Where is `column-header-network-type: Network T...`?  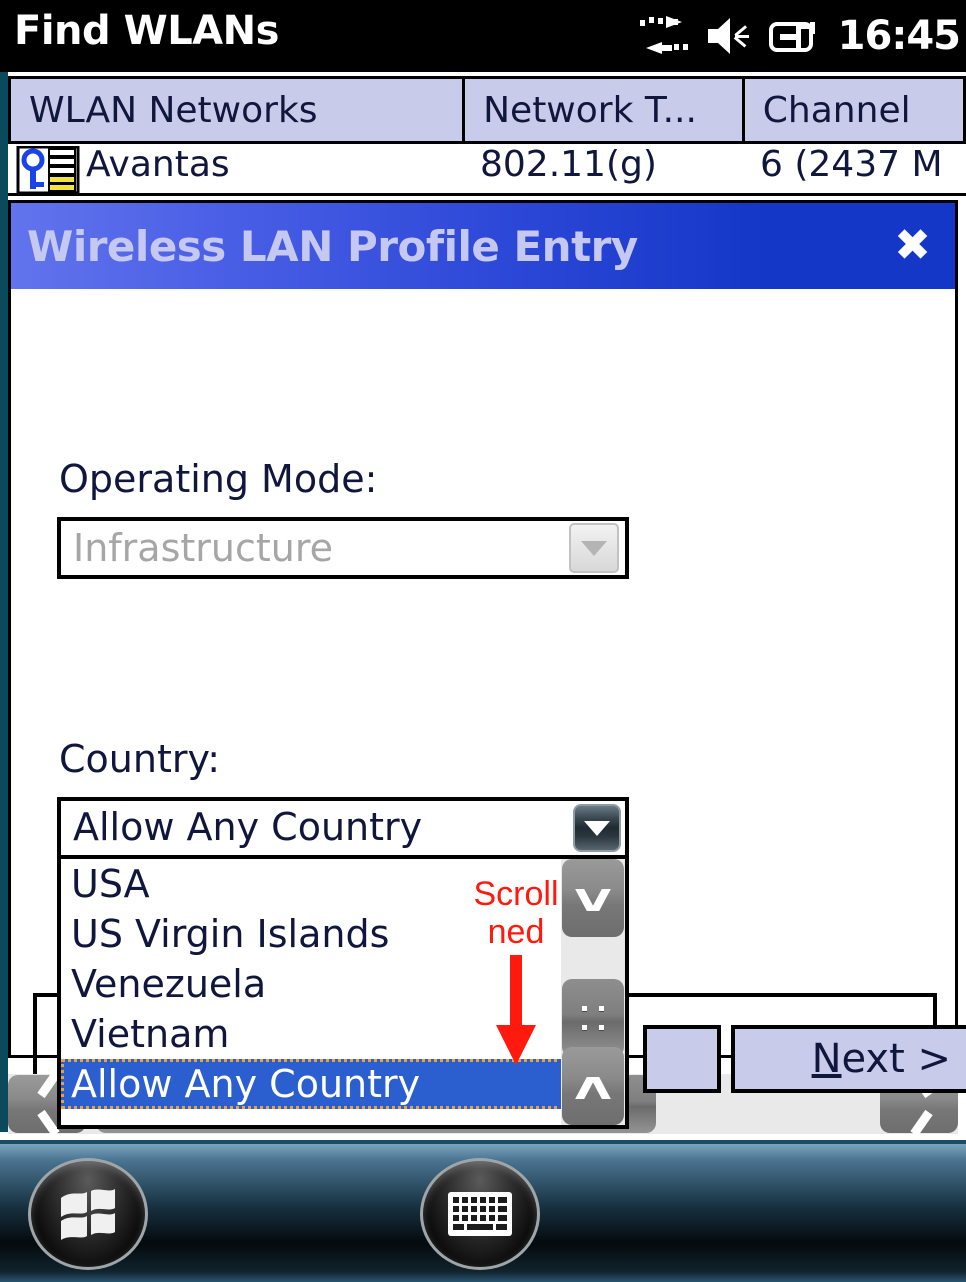 column-header-network-type: Network T... is located at coordinates (602, 110).